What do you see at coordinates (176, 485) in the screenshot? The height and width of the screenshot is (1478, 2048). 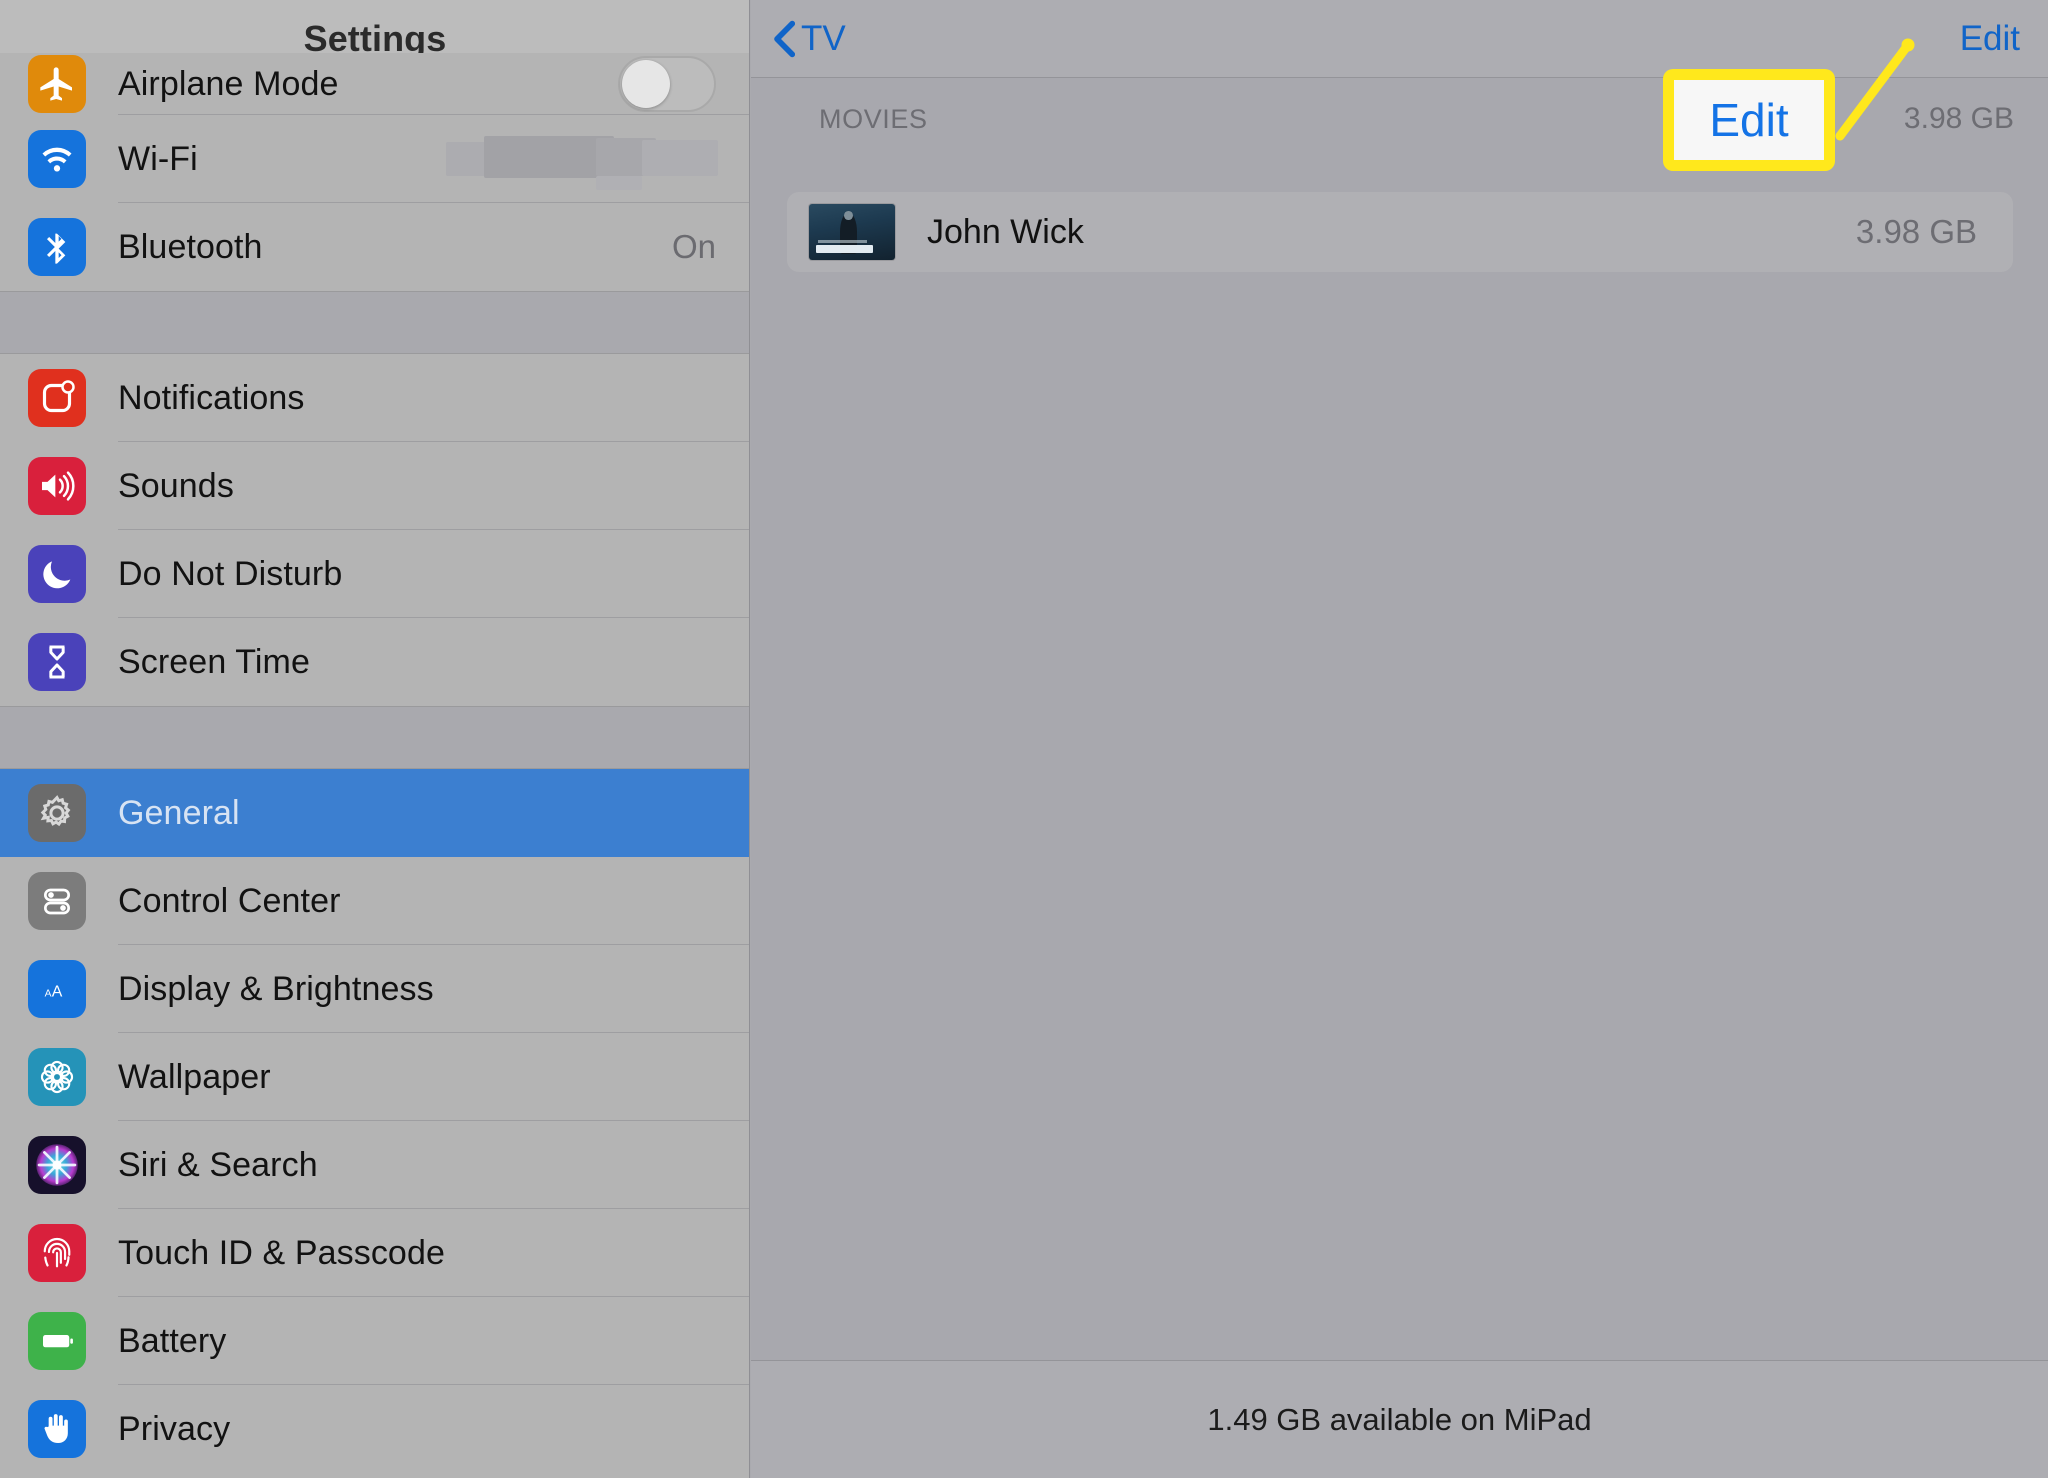 I see `sidebar-item-label: Sounds` at bounding box center [176, 485].